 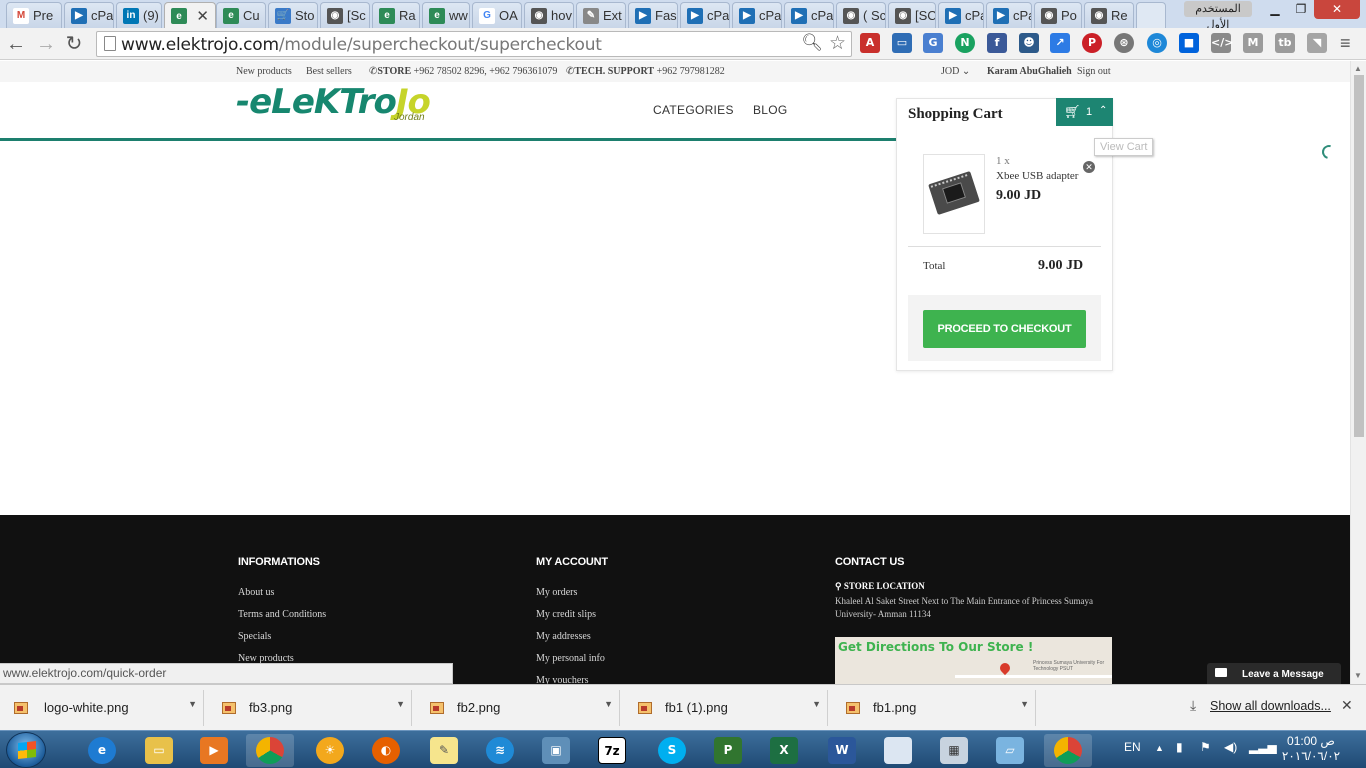 What do you see at coordinates (837, 43) in the screenshot?
I see `bookmark-star-icon: ☆` at bounding box center [837, 43].